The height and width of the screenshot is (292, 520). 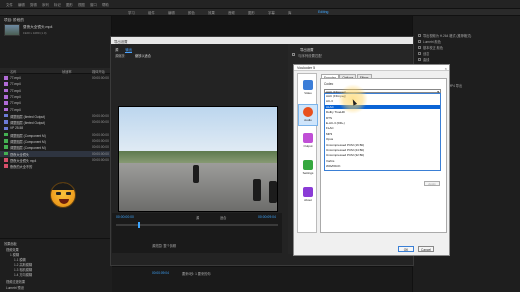 I want to click on codec-option: AAC (FFmpeg), so click(x=382, y=96).